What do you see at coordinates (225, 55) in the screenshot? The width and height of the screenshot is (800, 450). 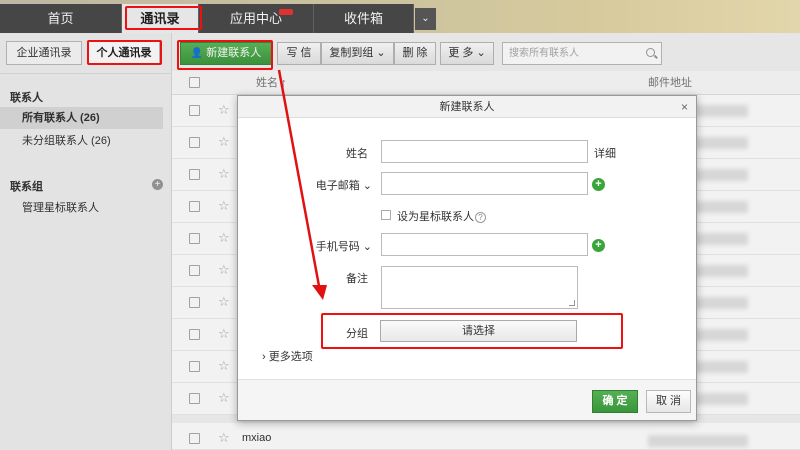 I see `highlight-new-contact` at bounding box center [225, 55].